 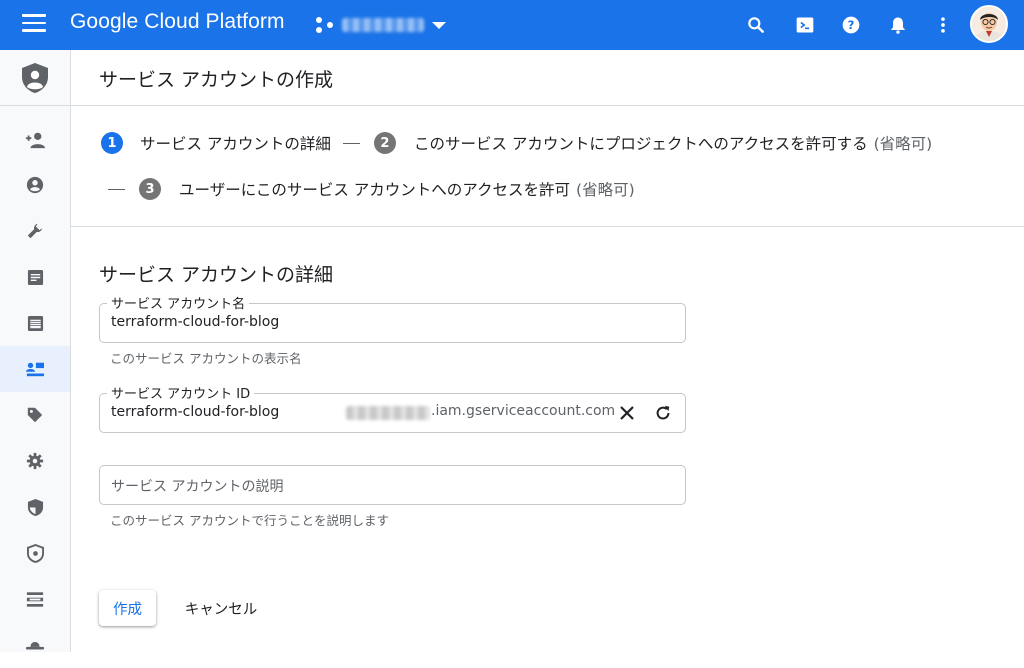 What do you see at coordinates (640, 144) in the screenshot?
I see `step-label: このサービス アカウントにプロジェクトへのアクセスを許可する` at bounding box center [640, 144].